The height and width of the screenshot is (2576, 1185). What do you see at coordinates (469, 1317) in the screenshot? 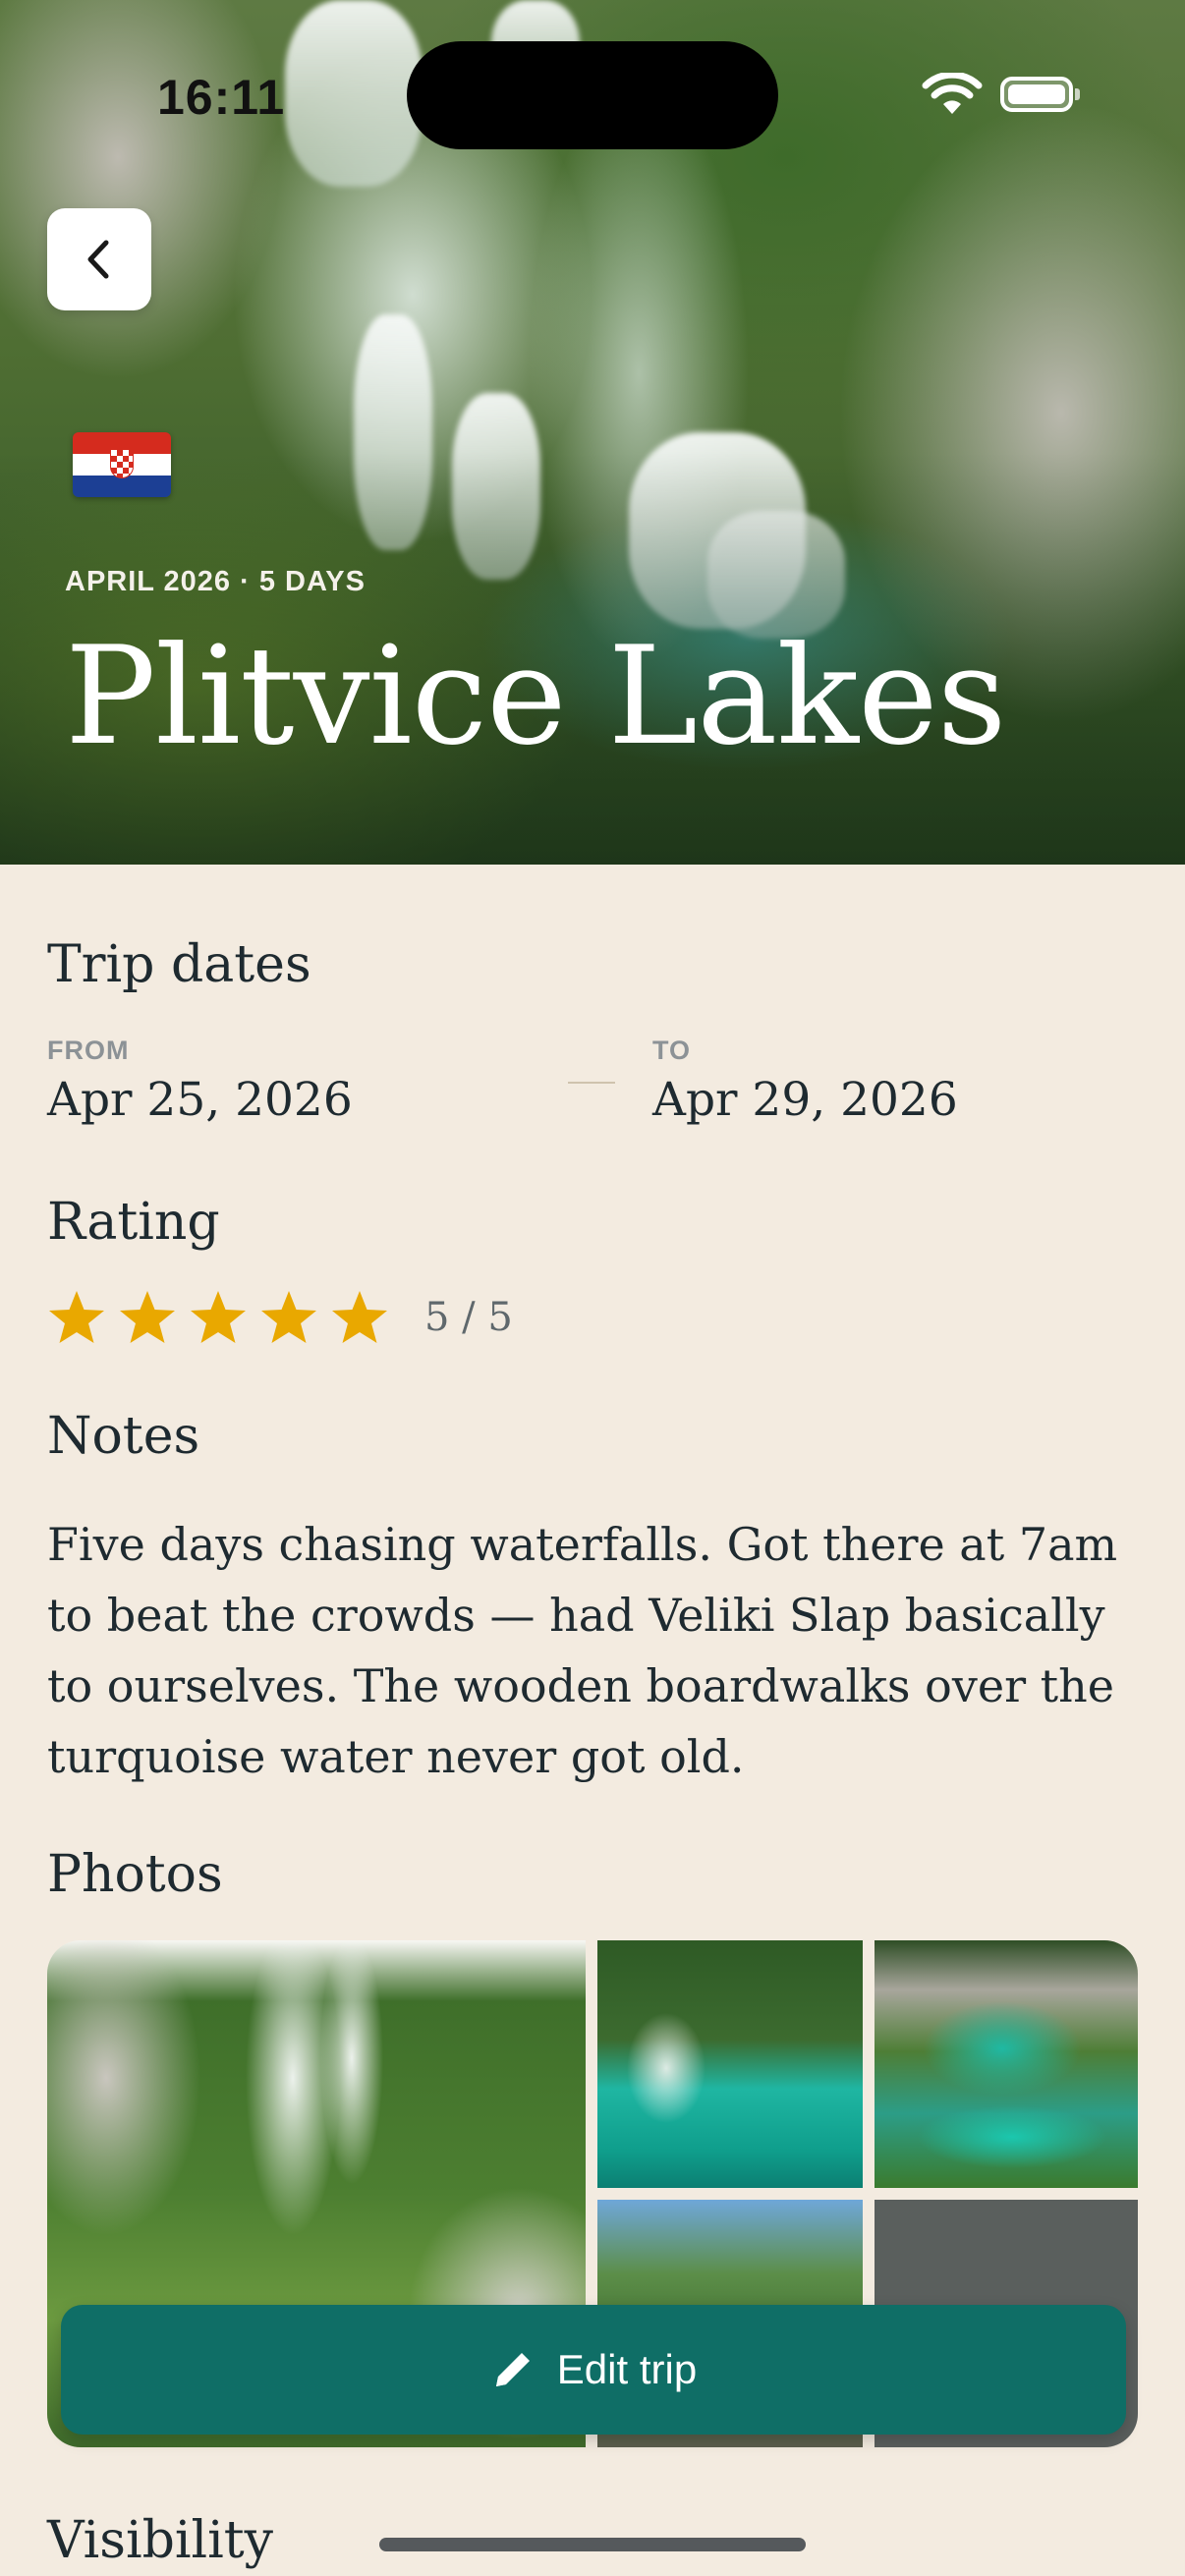
I see `rating-value: 5 / 5` at bounding box center [469, 1317].